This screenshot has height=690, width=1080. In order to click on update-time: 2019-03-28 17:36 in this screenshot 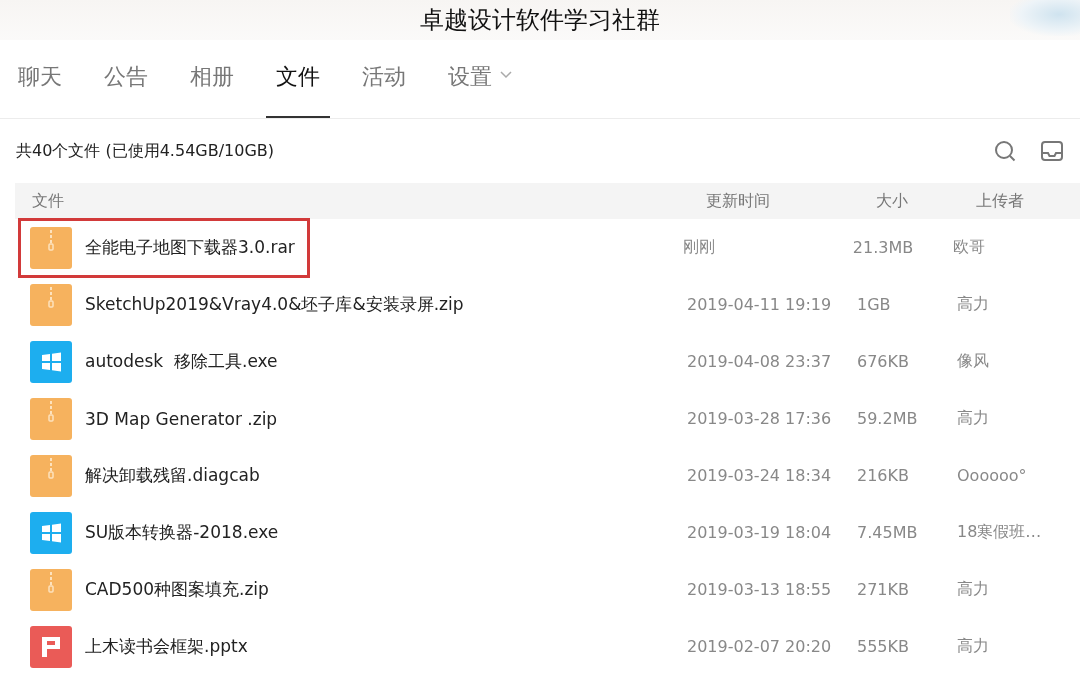, I will do `click(760, 418)`.